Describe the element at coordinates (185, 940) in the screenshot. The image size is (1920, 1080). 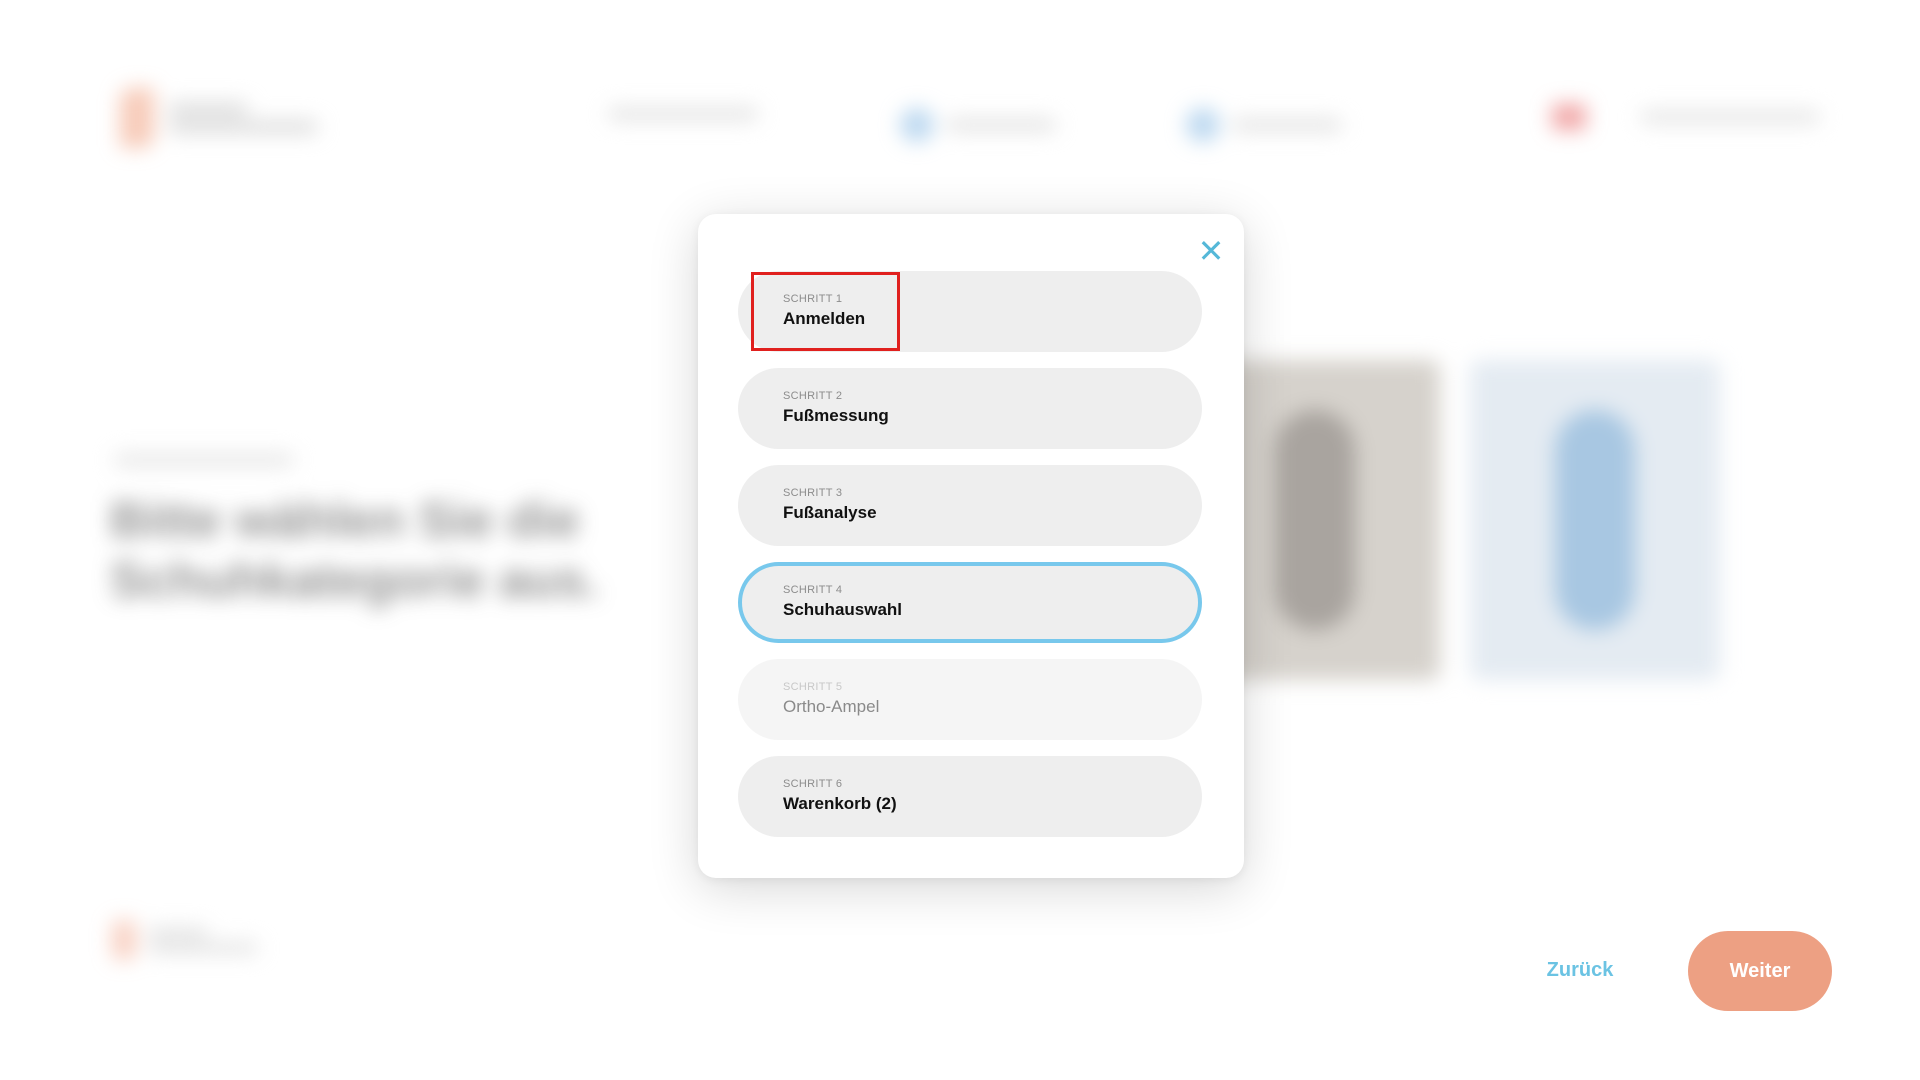
I see `footer-logo` at that location.